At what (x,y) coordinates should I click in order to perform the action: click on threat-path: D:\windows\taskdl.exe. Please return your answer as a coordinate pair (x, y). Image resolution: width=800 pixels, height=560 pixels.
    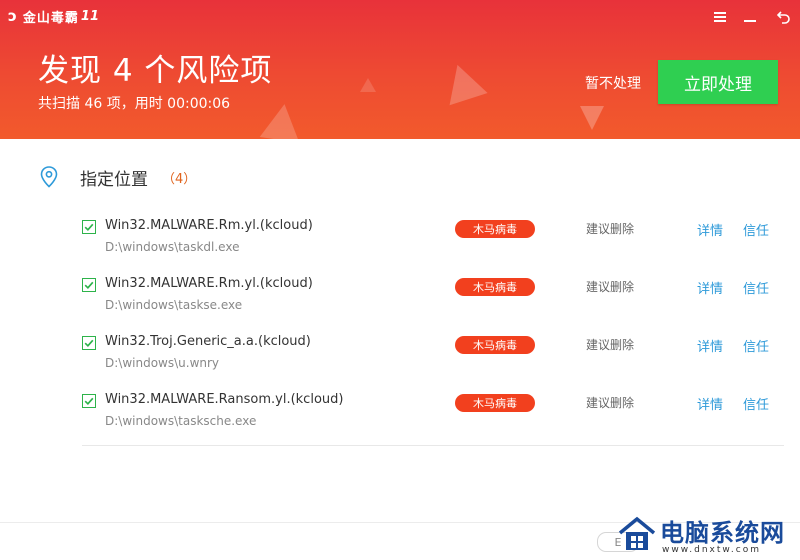
    Looking at the image, I should click on (172, 247).